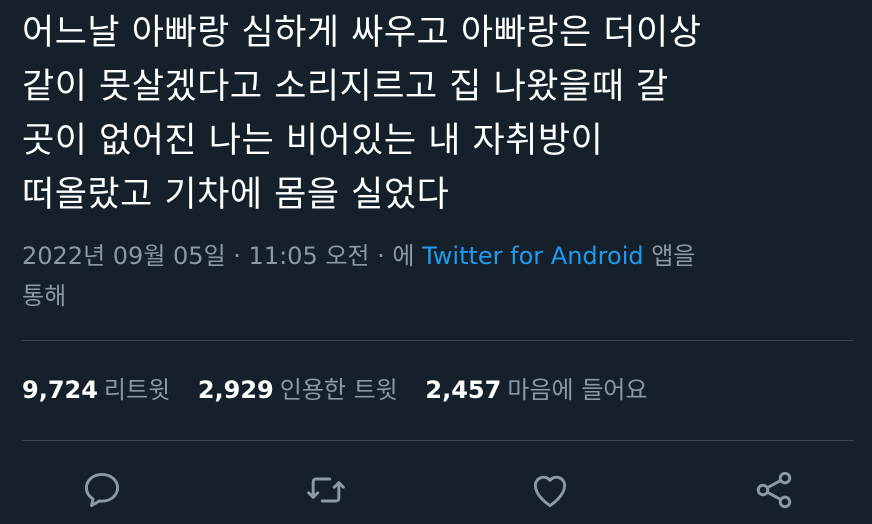 This screenshot has width=872, height=524. I want to click on retweets-label: 리트윗, so click(137, 390).